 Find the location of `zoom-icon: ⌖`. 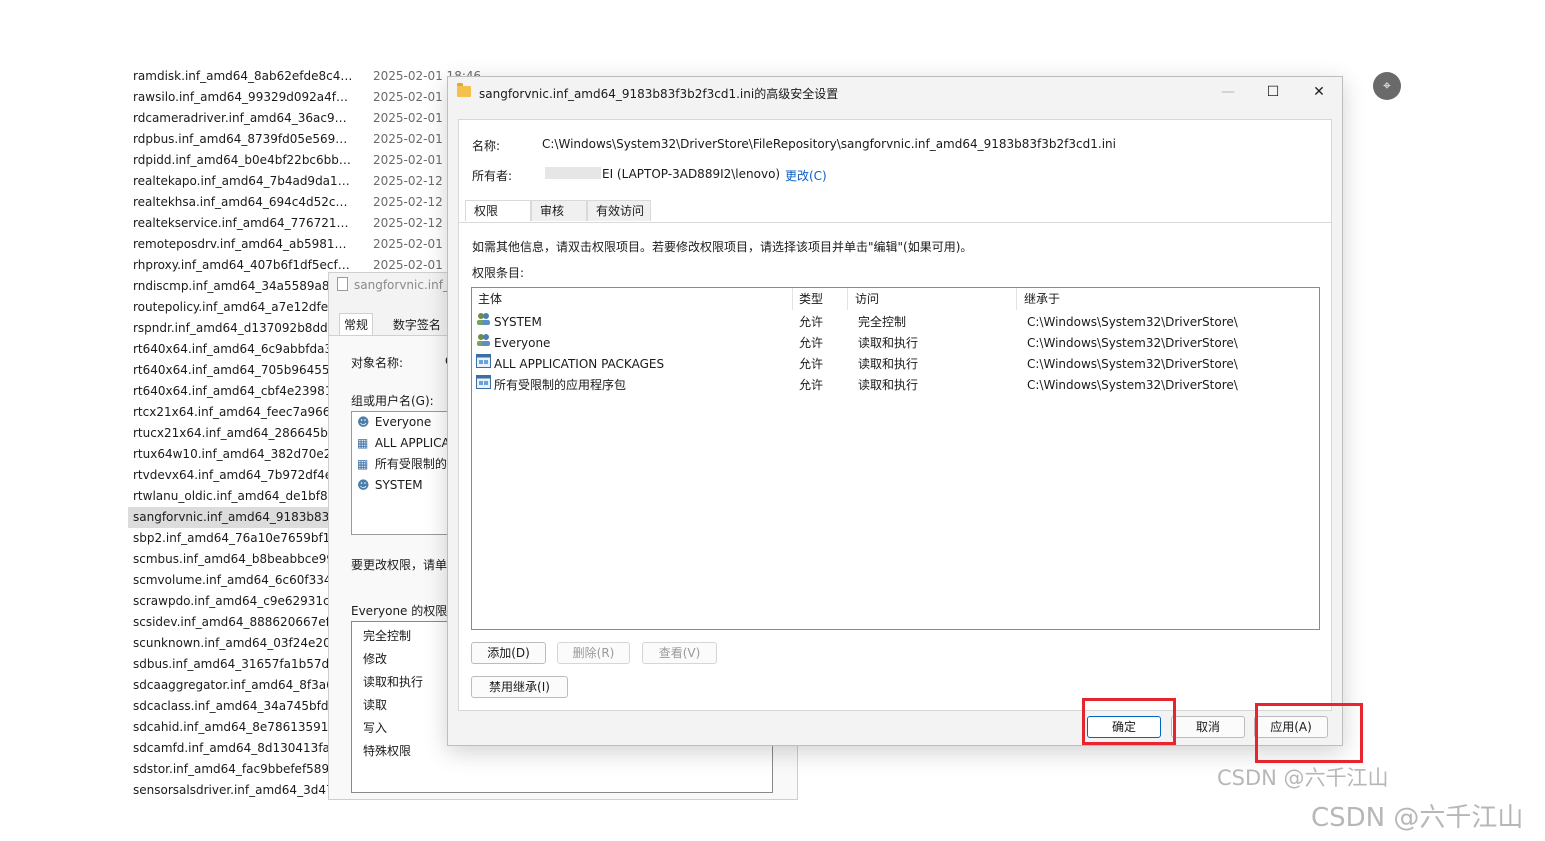

zoom-icon: ⌖ is located at coordinates (1387, 86).